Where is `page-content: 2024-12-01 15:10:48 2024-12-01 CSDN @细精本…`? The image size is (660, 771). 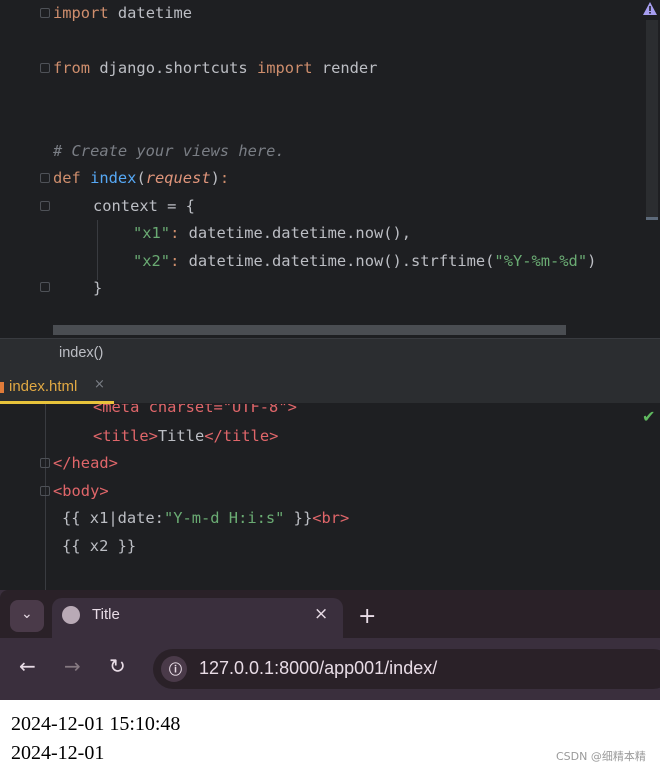
page-content: 2024-12-01 15:10:48 2024-12-01 CSDN @细精本… is located at coordinates (330, 735).